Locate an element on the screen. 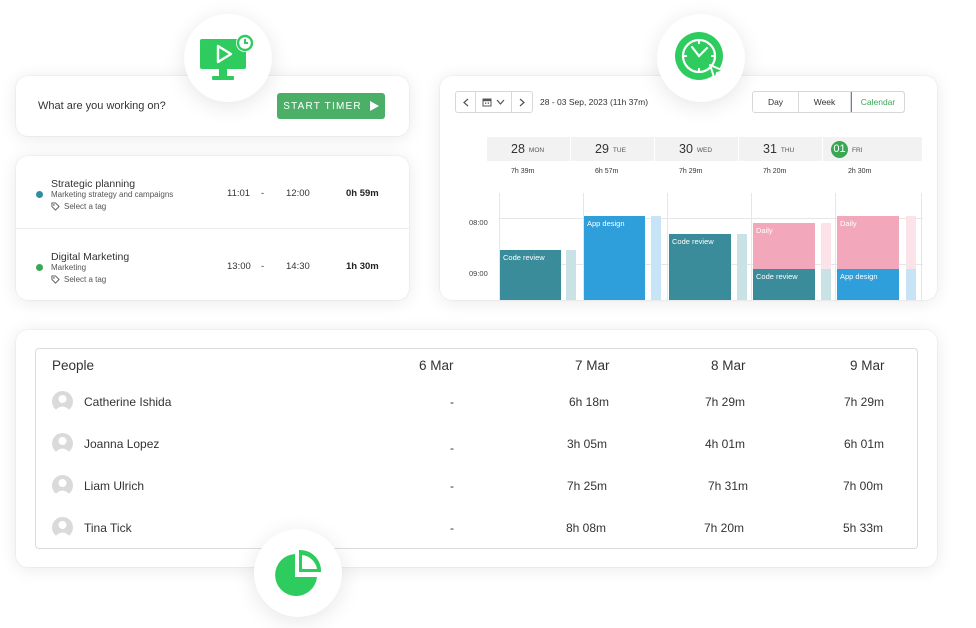  view-switcher: Day Week Calendar is located at coordinates (828, 102).